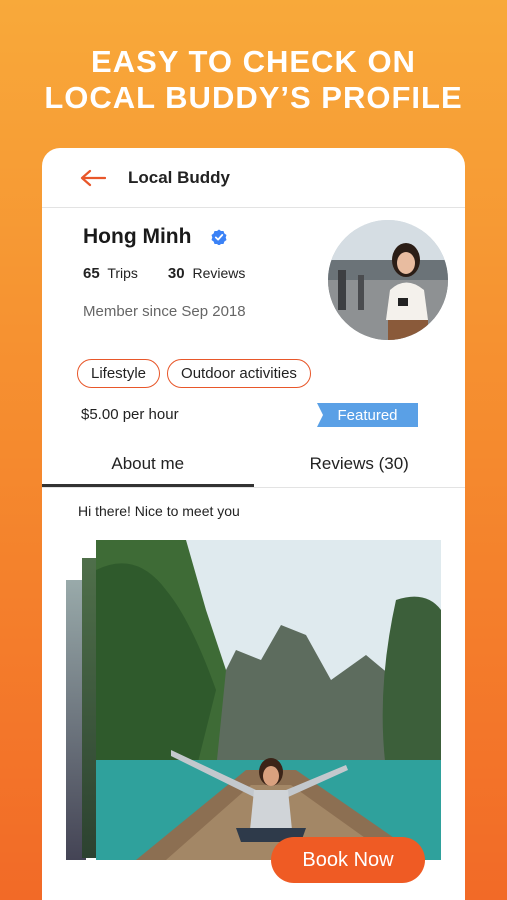 Image resolution: width=507 pixels, height=900 pixels. I want to click on verified-badge-icon, so click(219, 237).